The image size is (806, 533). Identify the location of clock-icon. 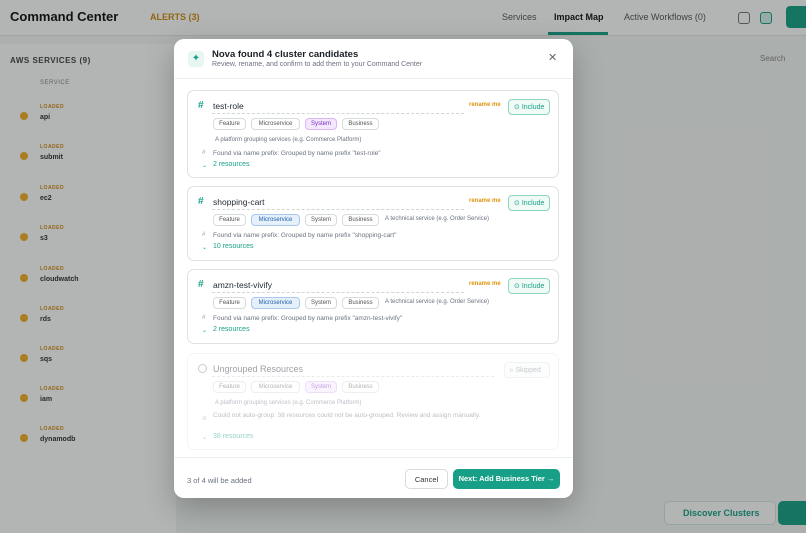
(202, 368).